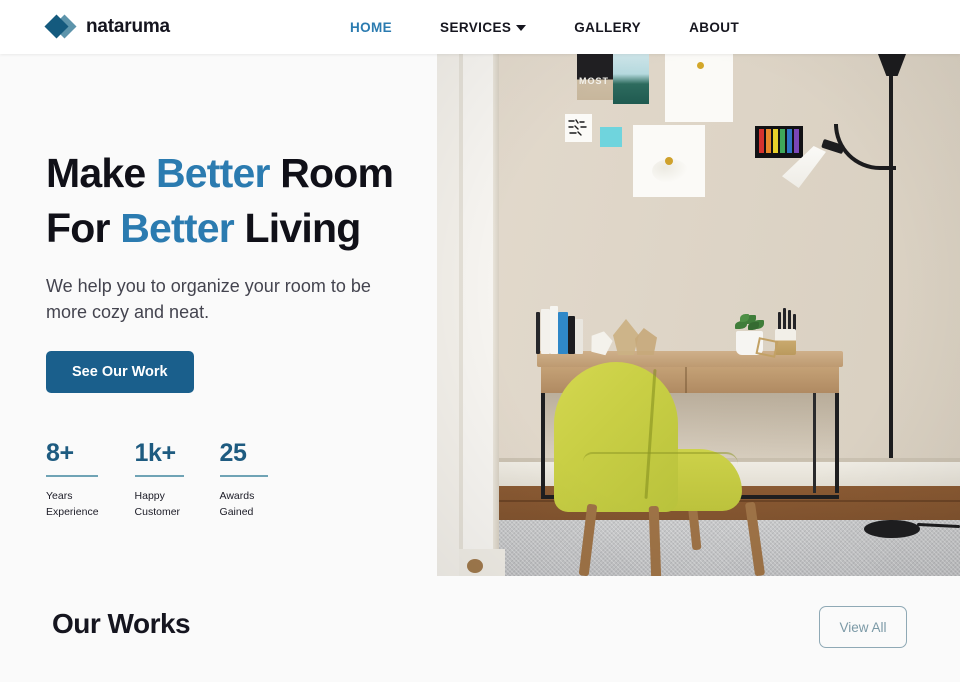 This screenshot has width=960, height=682. Describe the element at coordinates (120, 372) in the screenshot. I see `see-our-work-button: See Our Work` at that location.